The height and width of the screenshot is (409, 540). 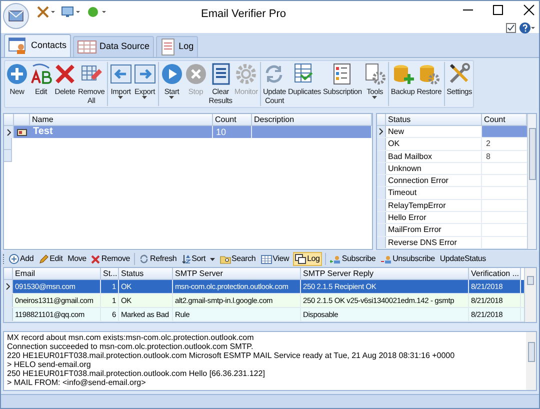 What do you see at coordinates (130, 346) in the screenshot?
I see `log-line: Connection succeeded to msn-com.olc.protection.outlook.com SMTP.` at bounding box center [130, 346].